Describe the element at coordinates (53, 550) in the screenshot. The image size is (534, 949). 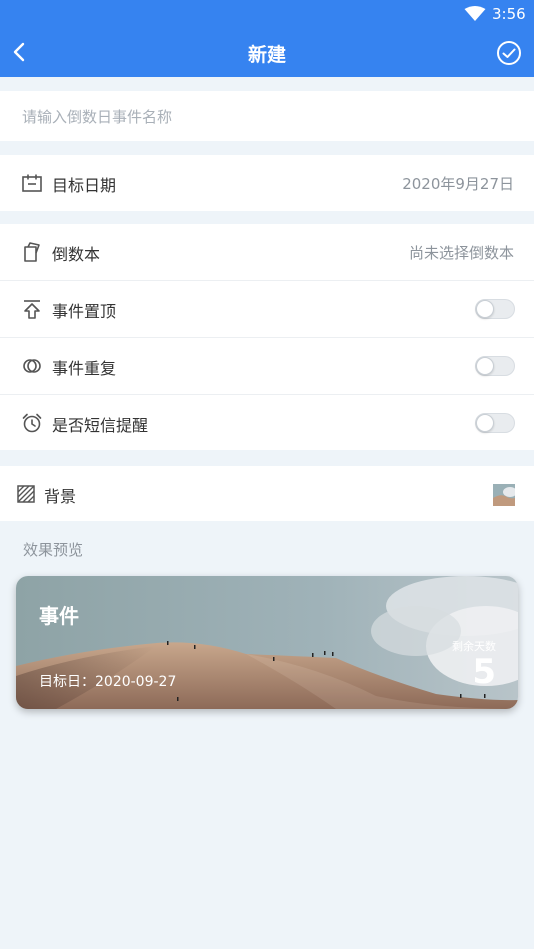
I see `preview-section-label: 效果预览` at that location.